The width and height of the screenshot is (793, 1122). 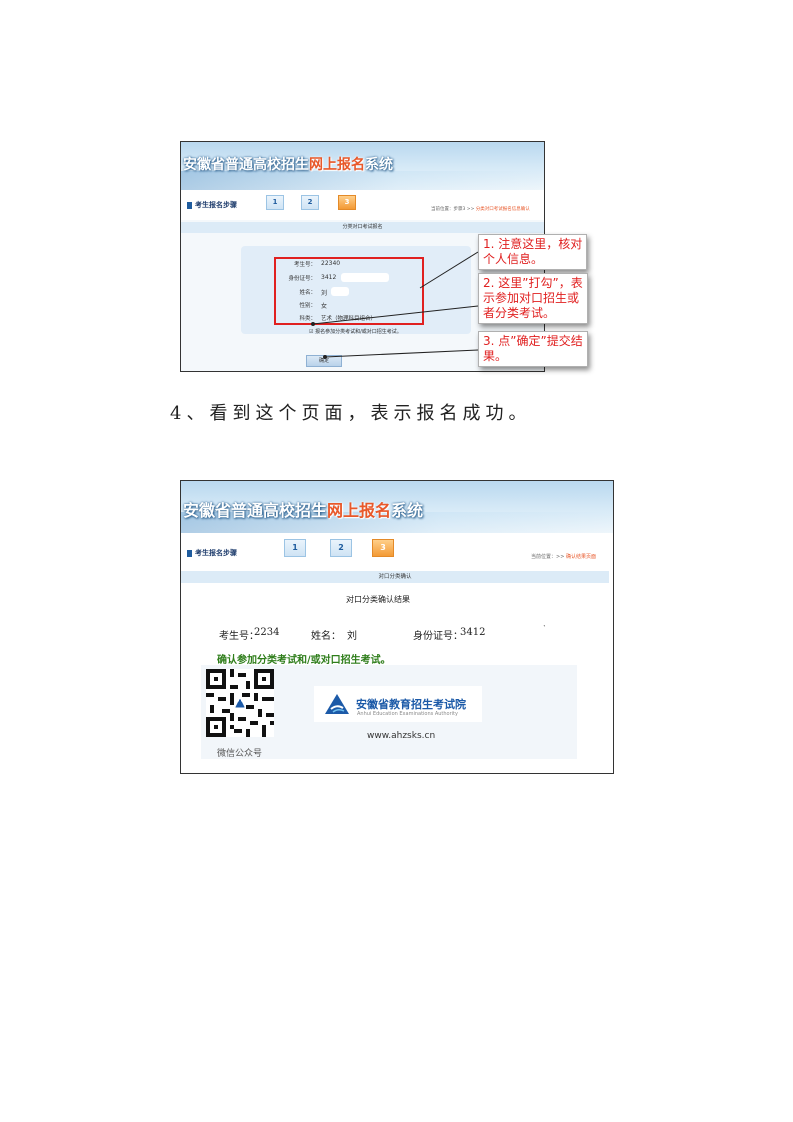 What do you see at coordinates (397, 550) in the screenshot?
I see `steps-bar: 考生报名步骤 1 2 3 当前位置：>> 确认结果页面` at bounding box center [397, 550].